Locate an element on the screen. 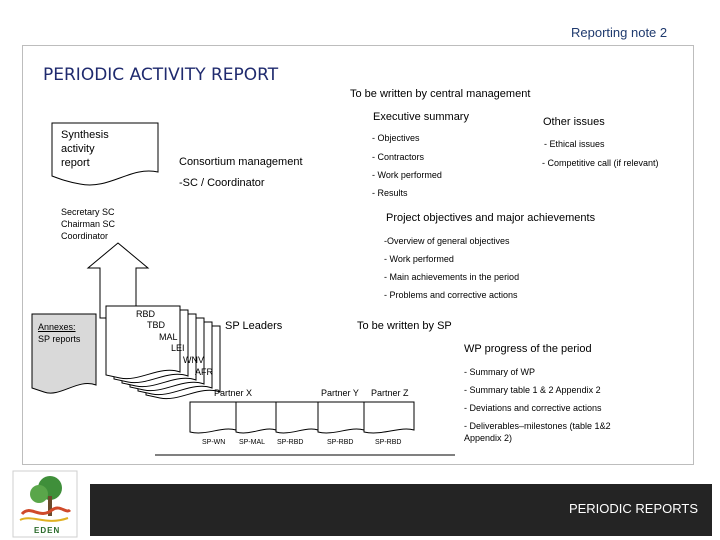  signer-secretary: Secretary SC is located at coordinates (88, 212).